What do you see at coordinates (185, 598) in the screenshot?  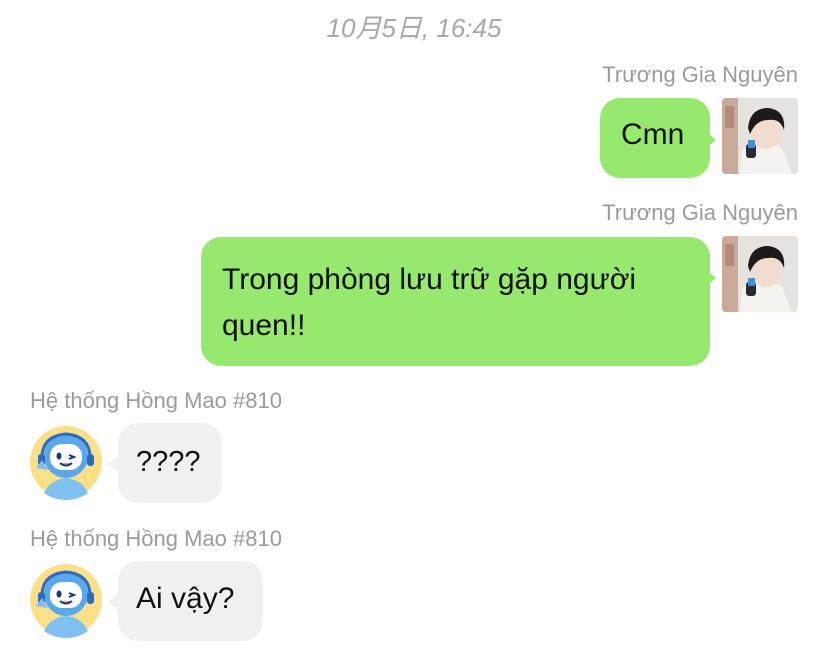 I see `message-text: Ai vậy?` at bounding box center [185, 598].